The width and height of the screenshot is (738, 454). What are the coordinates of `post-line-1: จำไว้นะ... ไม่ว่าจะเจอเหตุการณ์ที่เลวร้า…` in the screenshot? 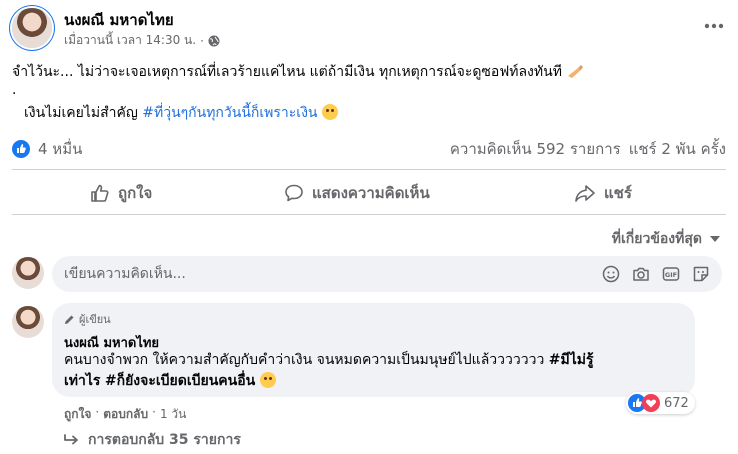 It's located at (298, 72).